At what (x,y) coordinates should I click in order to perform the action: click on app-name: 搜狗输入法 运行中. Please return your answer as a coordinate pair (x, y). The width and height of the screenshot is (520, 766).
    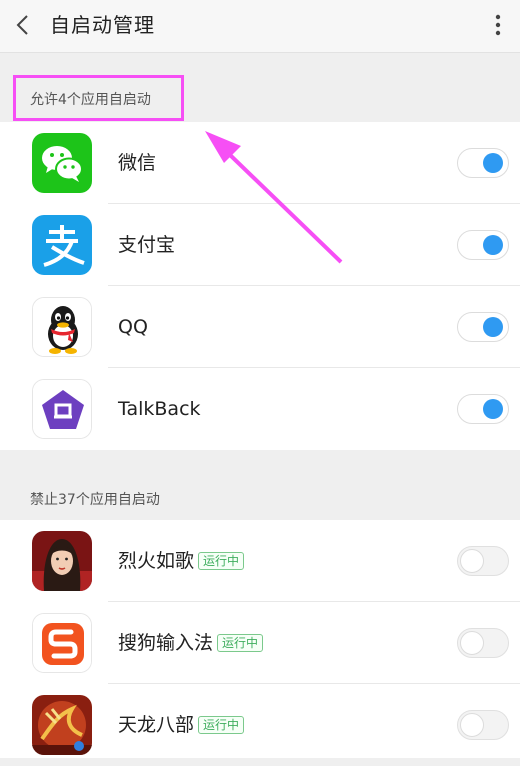
    Looking at the image, I should click on (191, 643).